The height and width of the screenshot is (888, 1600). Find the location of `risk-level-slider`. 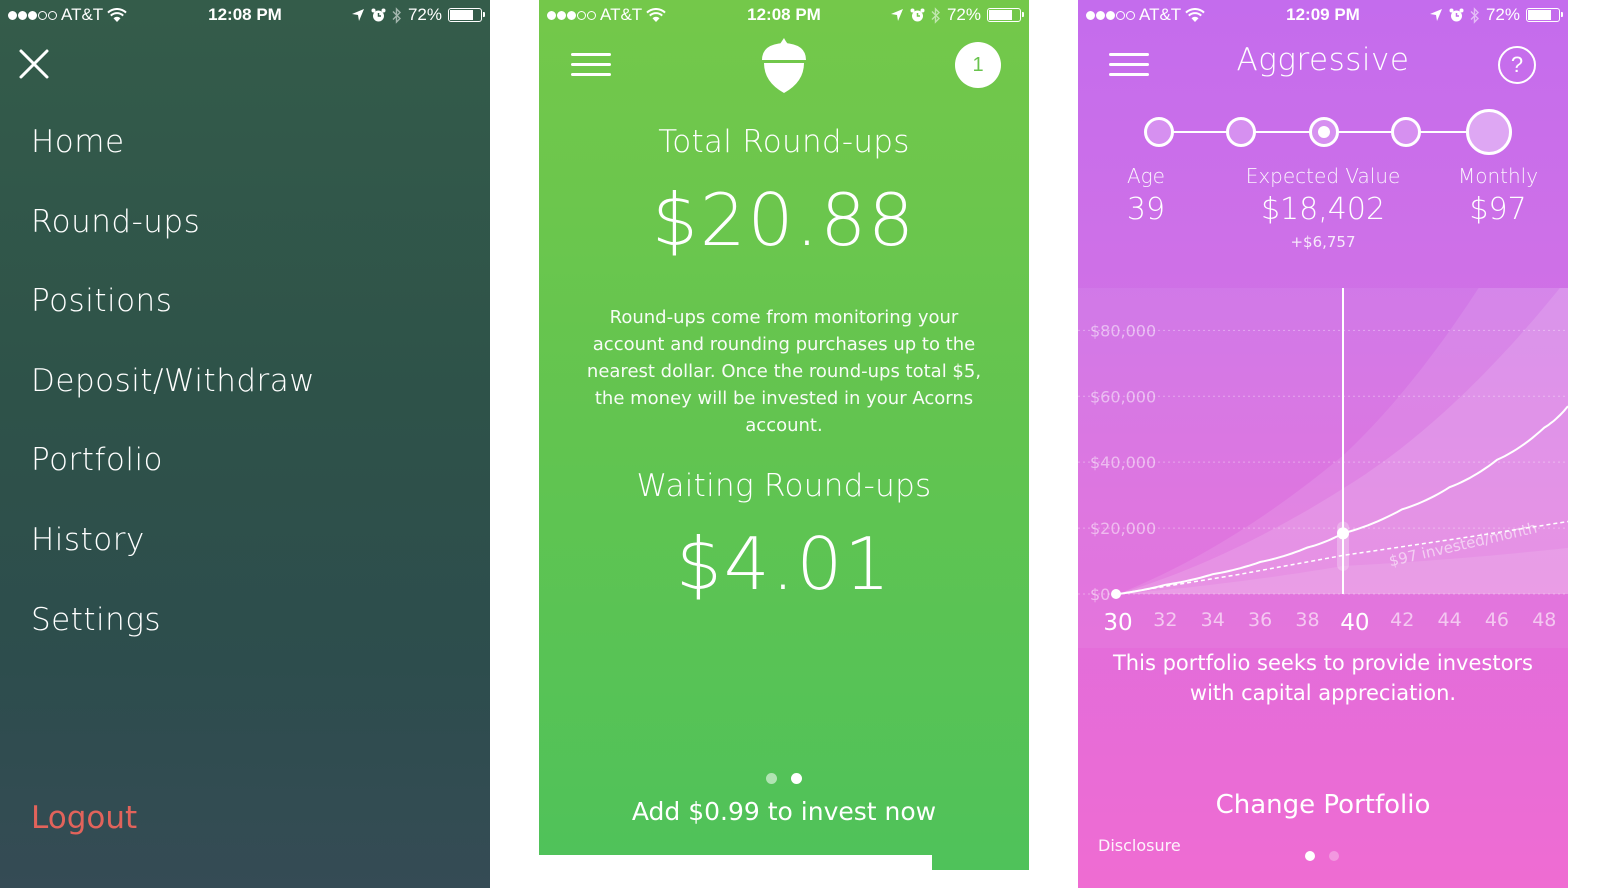

risk-level-slider is located at coordinates (1329, 132).